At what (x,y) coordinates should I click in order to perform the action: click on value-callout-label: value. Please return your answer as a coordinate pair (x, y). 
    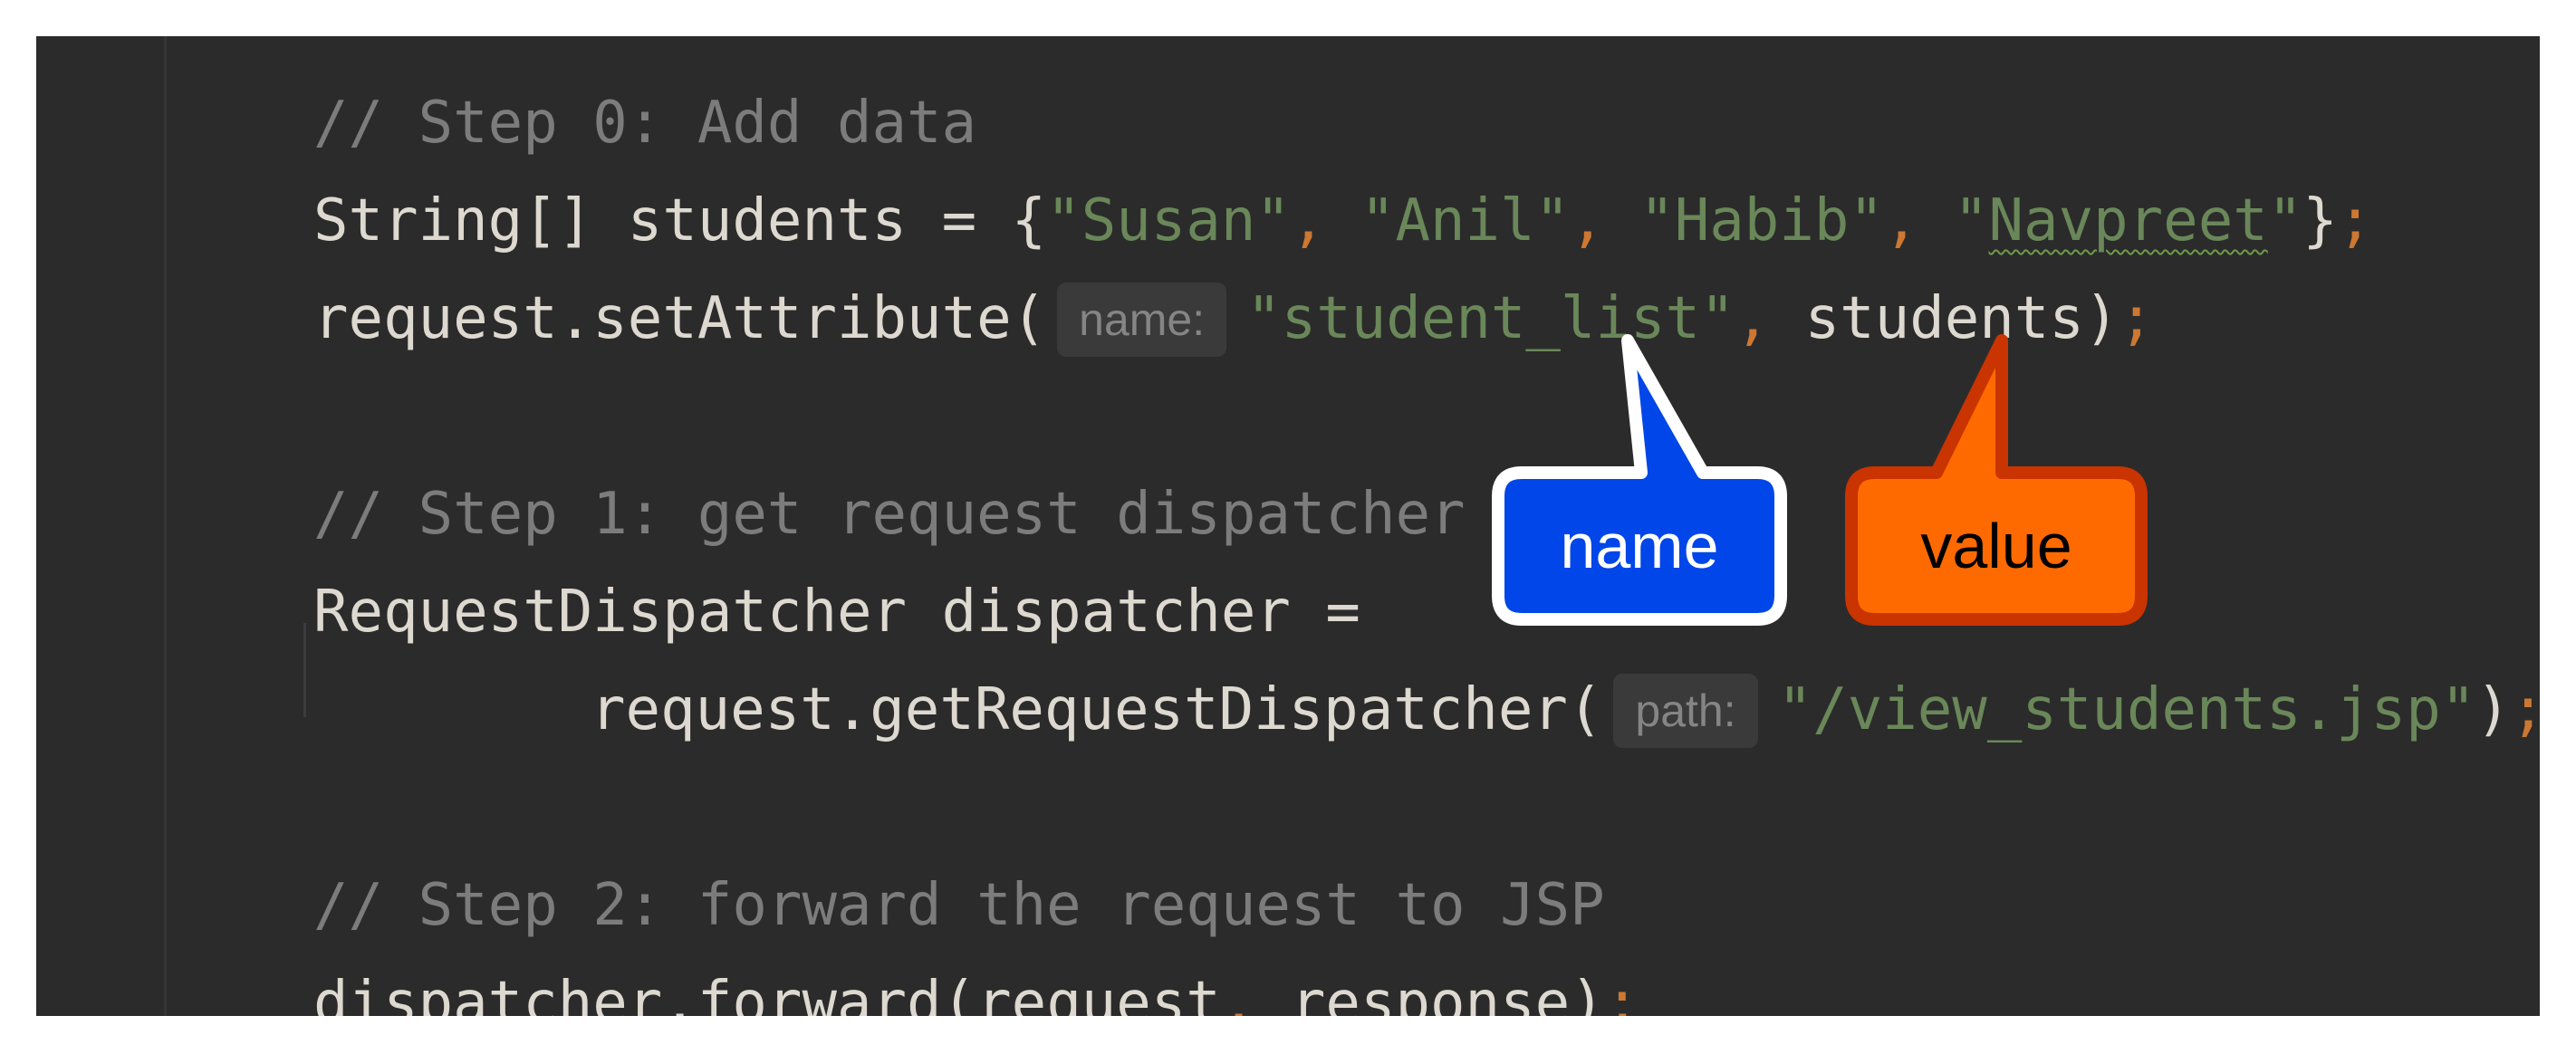
    Looking at the image, I should click on (1996, 546).